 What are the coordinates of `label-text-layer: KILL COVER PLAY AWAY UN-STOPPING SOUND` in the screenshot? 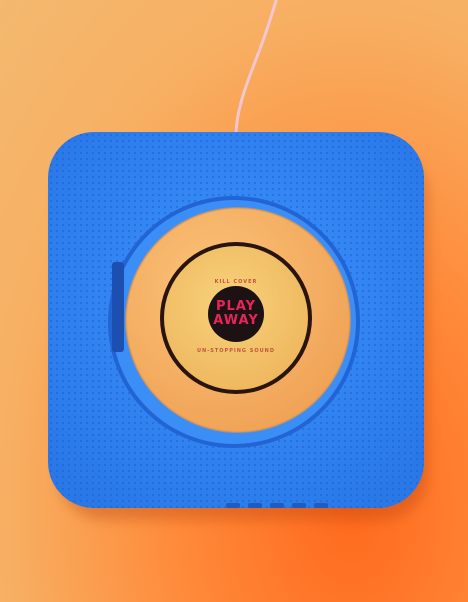 It's located at (236, 316).